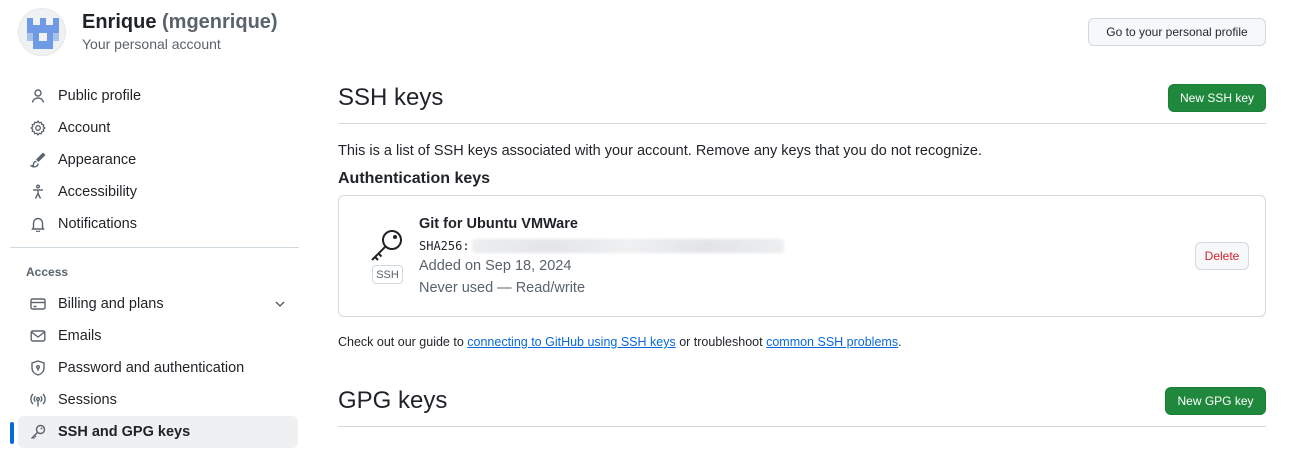 The image size is (1314, 453). Describe the element at coordinates (100, 96) in the screenshot. I see `sidebar-item-label: Public profile` at that location.